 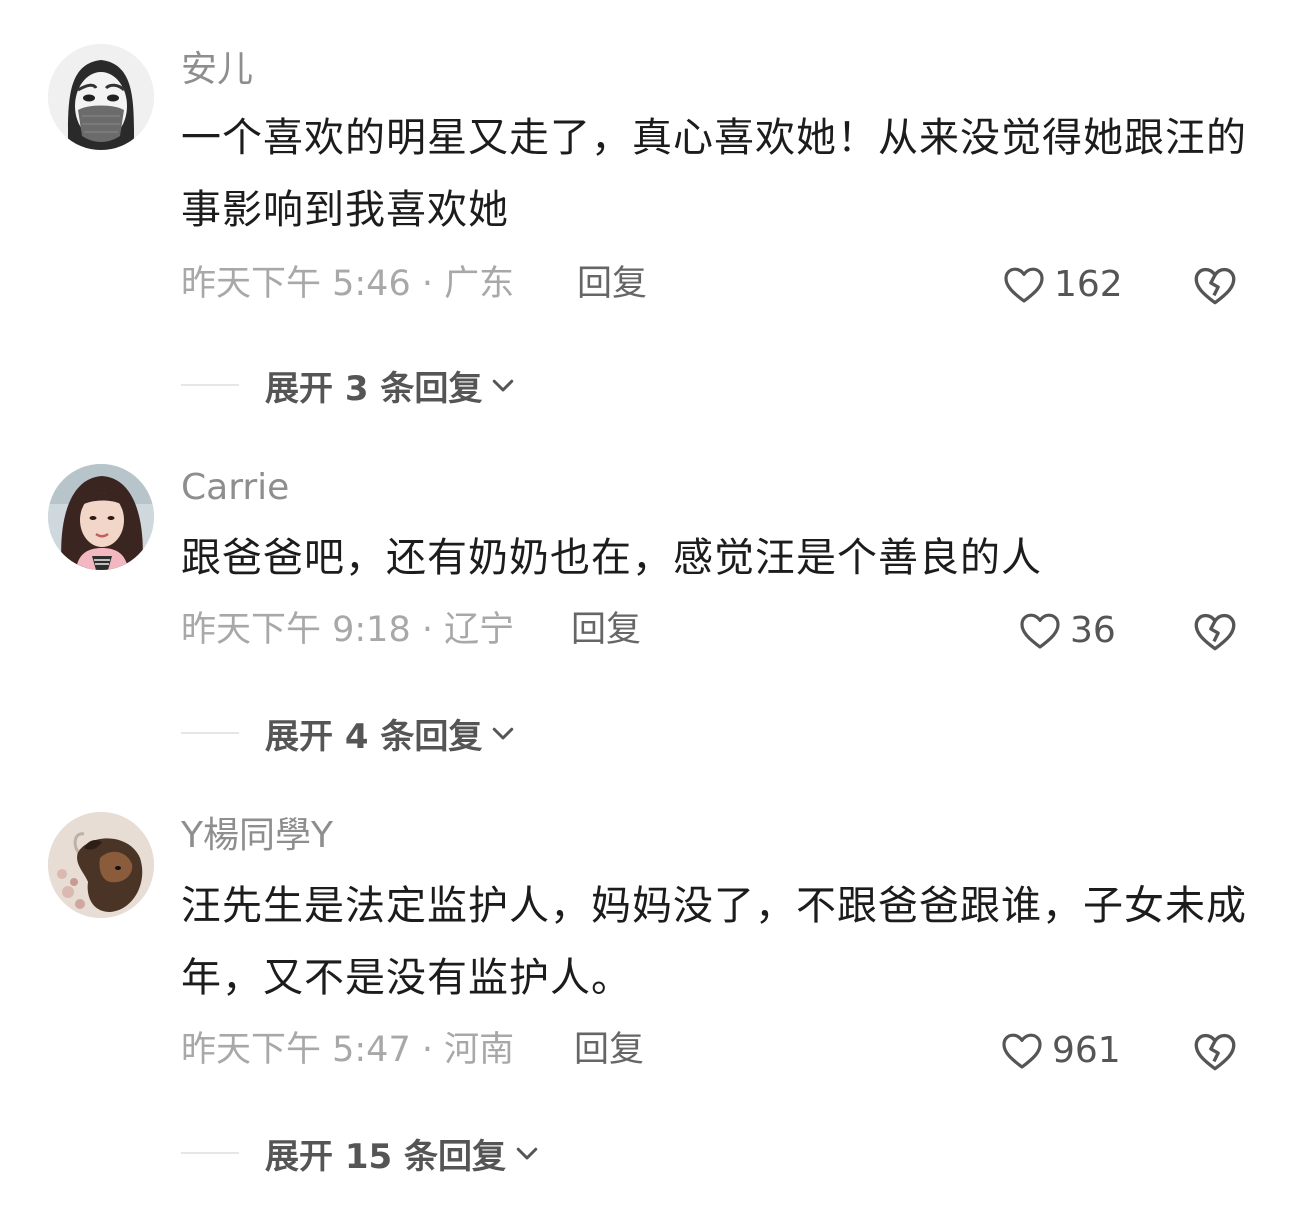 I want to click on username: Carrie, so click(x=235, y=488).